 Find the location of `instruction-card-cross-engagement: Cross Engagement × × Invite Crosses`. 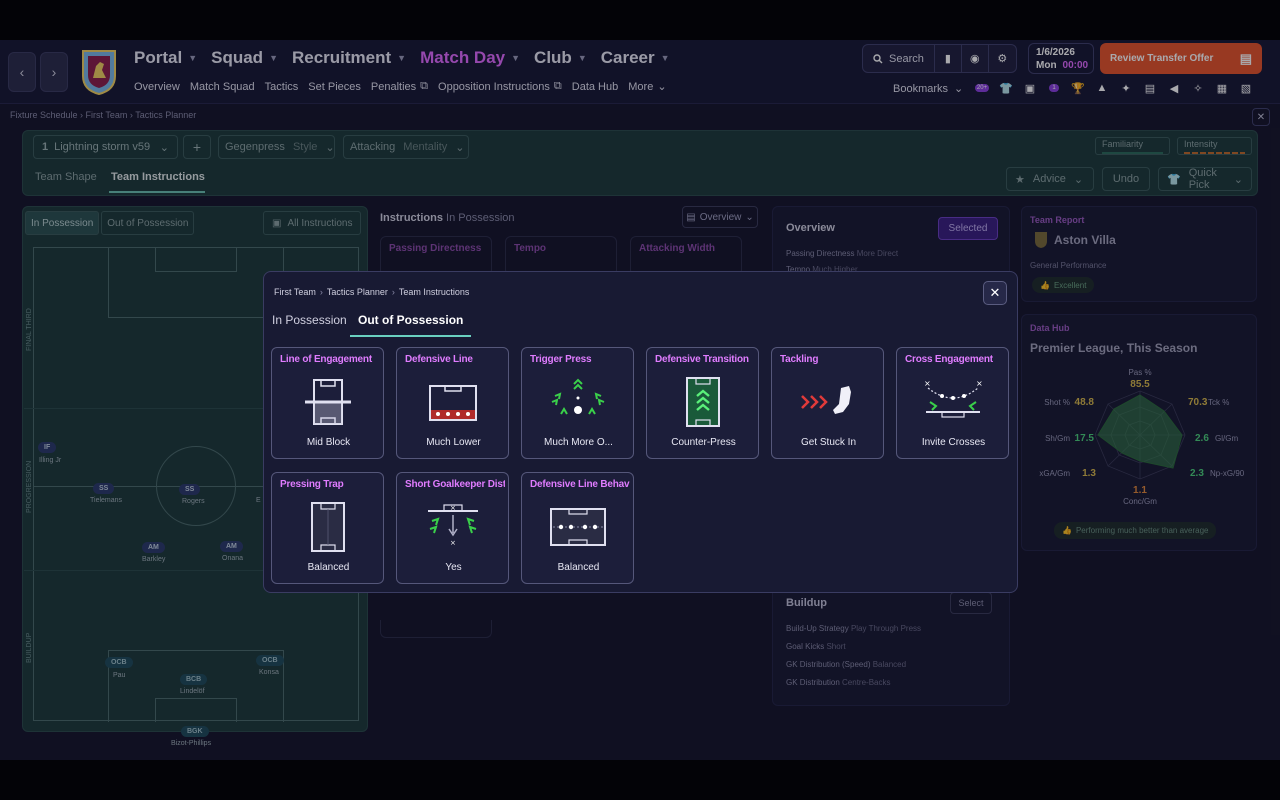

instruction-card-cross-engagement: Cross Engagement × × Invite Crosses is located at coordinates (952, 403).